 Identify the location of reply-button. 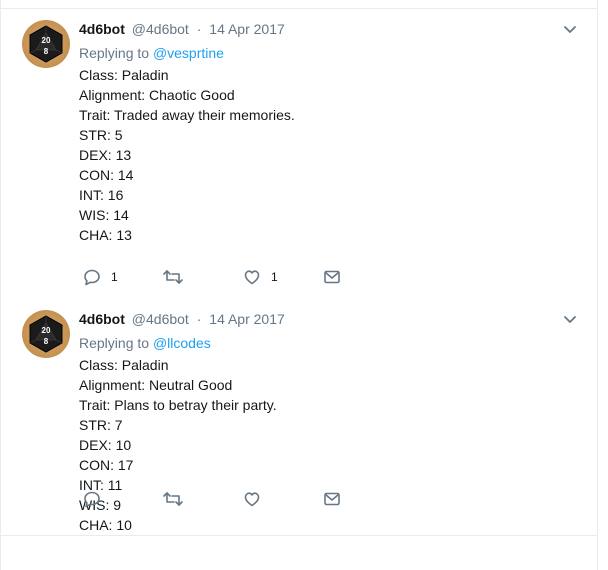
(97, 499).